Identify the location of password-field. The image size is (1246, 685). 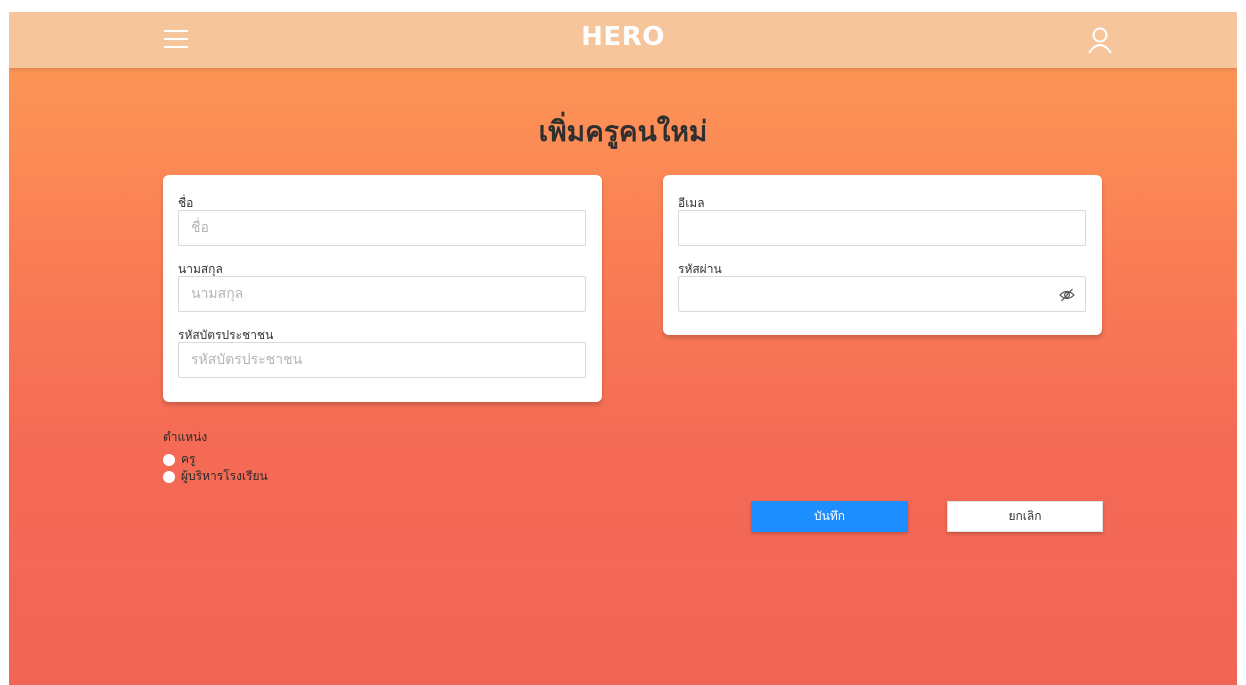
(882, 294).